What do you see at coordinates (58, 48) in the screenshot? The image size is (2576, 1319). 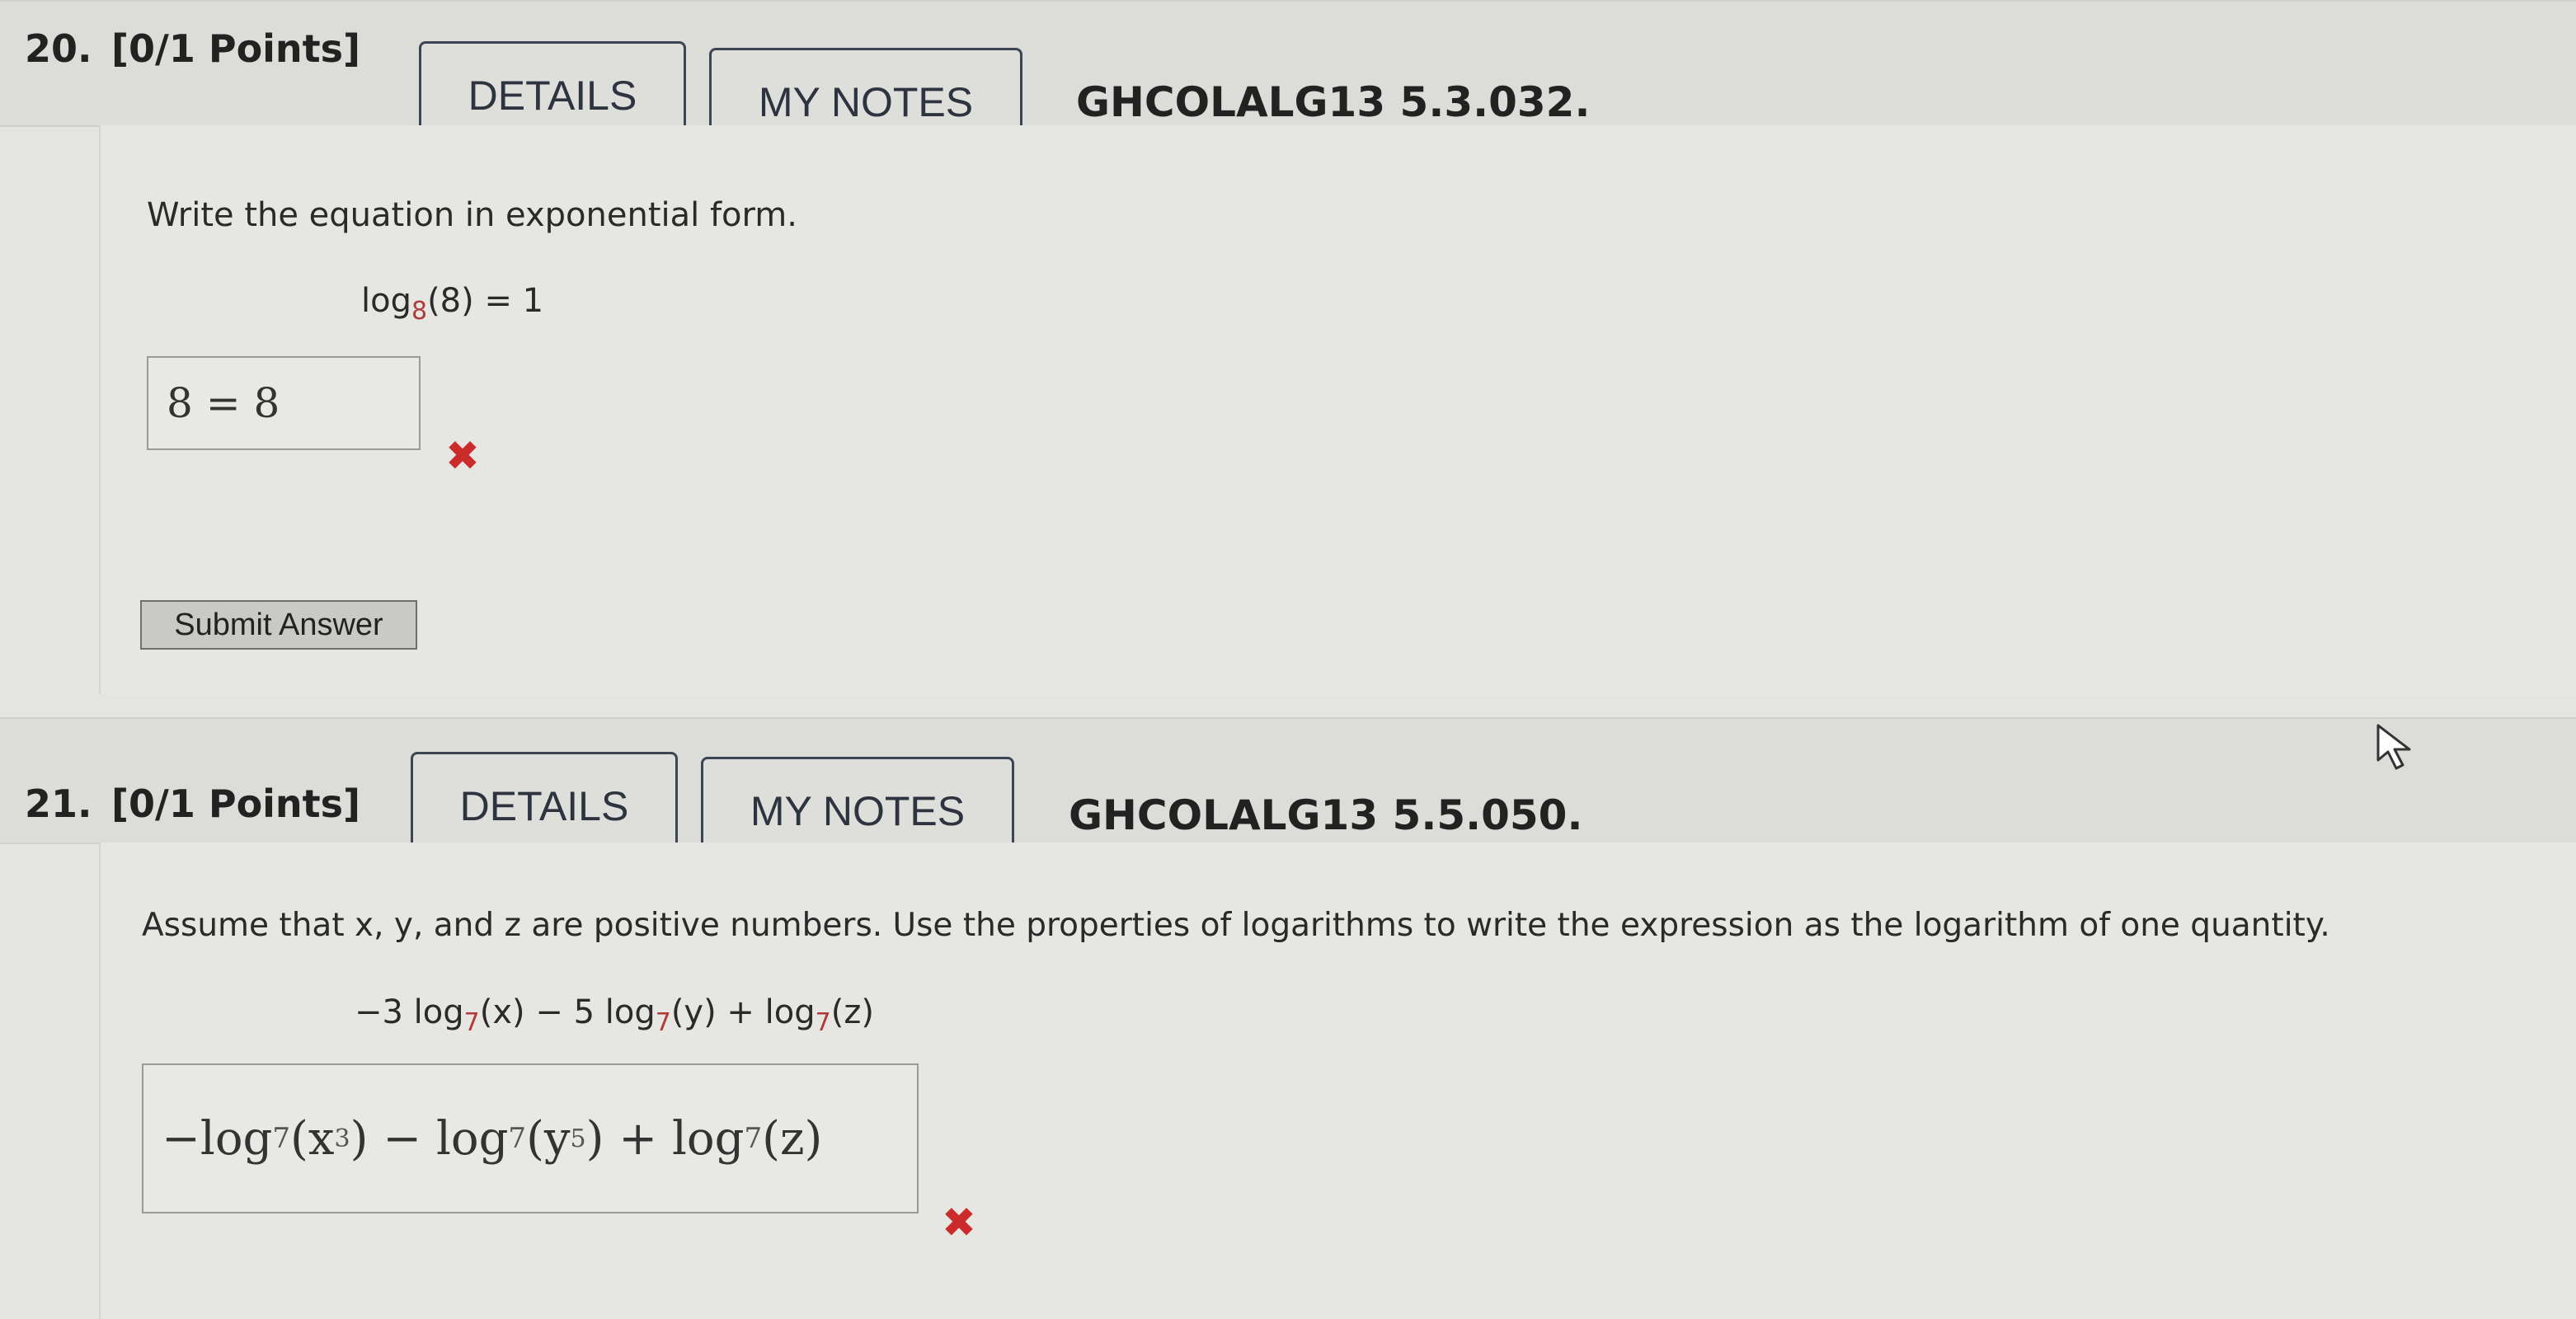 I see `question-number: 20.` at bounding box center [58, 48].